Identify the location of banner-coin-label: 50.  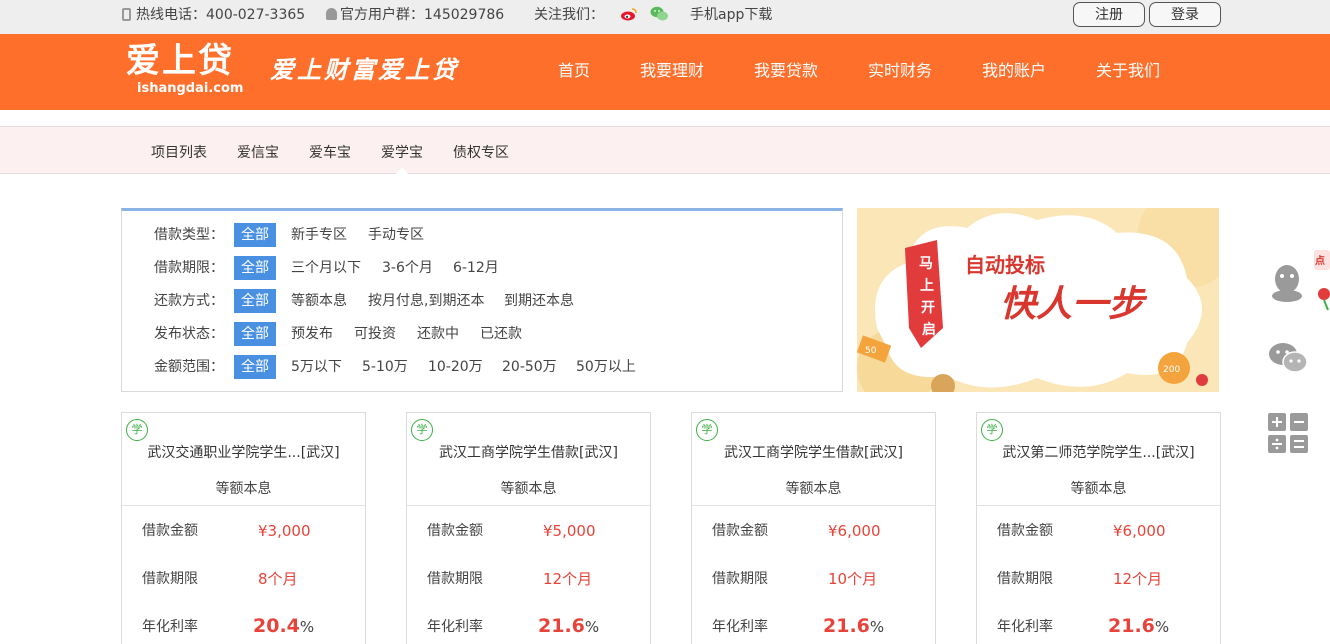
(871, 351).